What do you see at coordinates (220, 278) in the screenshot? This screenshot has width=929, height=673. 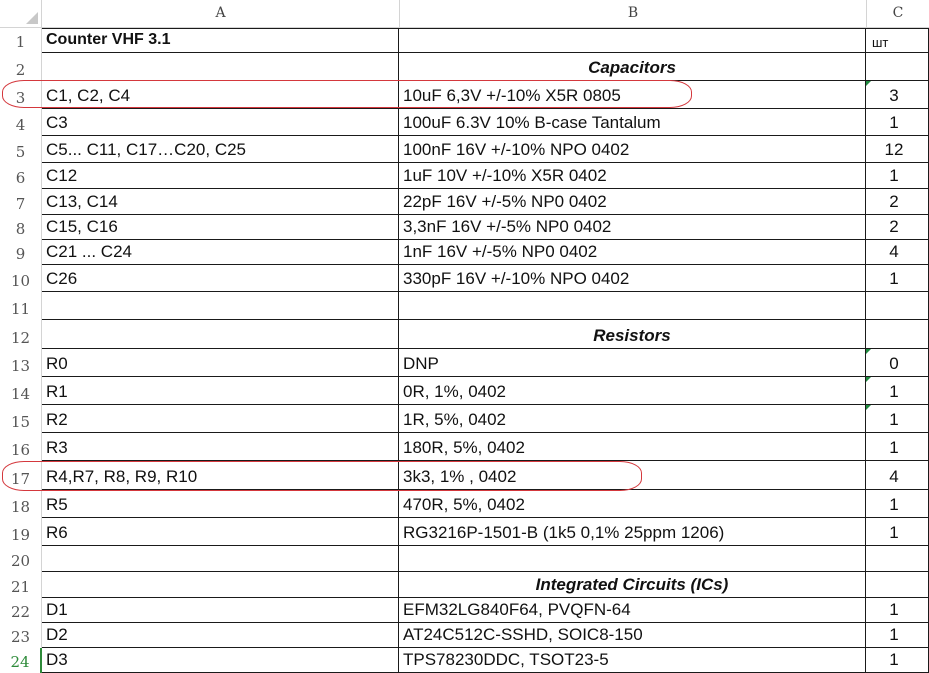 I see `cell-a10: C26` at bounding box center [220, 278].